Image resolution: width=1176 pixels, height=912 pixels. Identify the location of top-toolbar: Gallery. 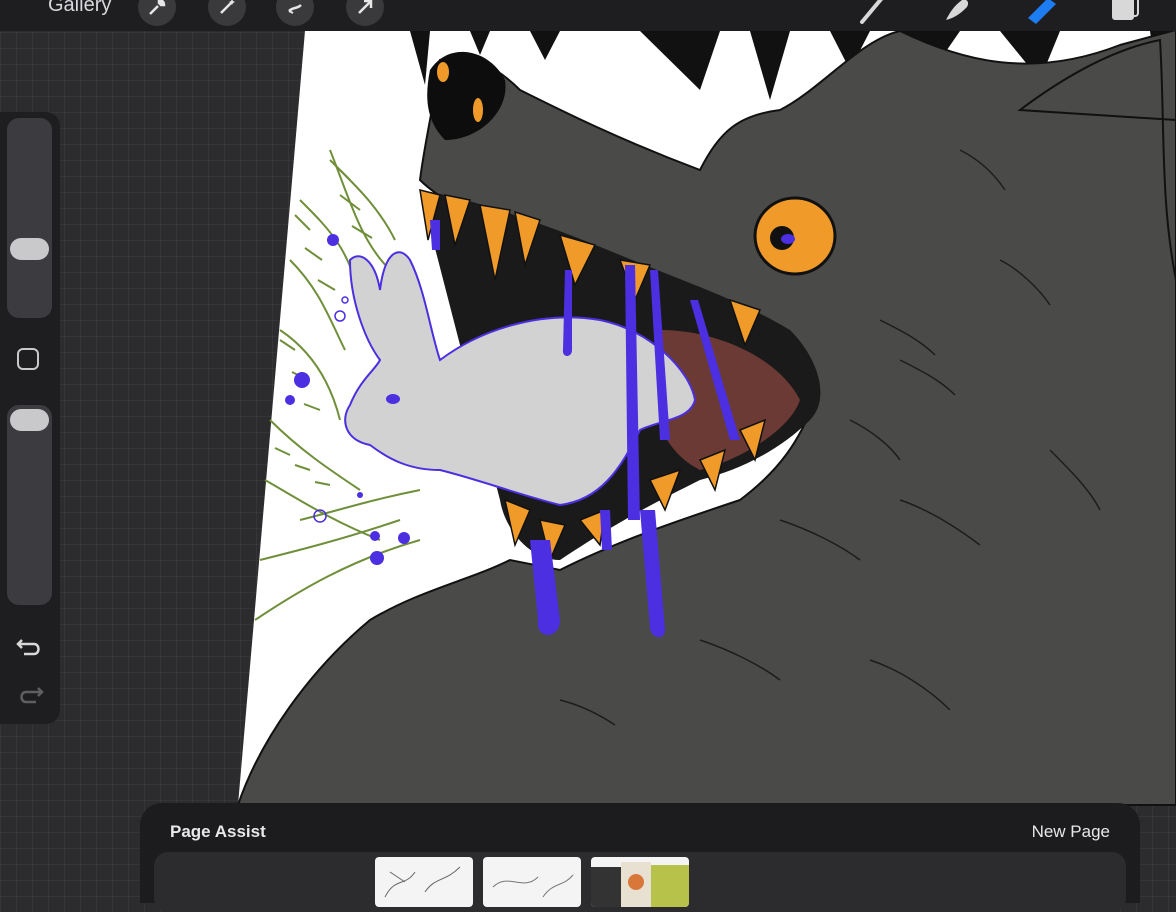
(588, 15).